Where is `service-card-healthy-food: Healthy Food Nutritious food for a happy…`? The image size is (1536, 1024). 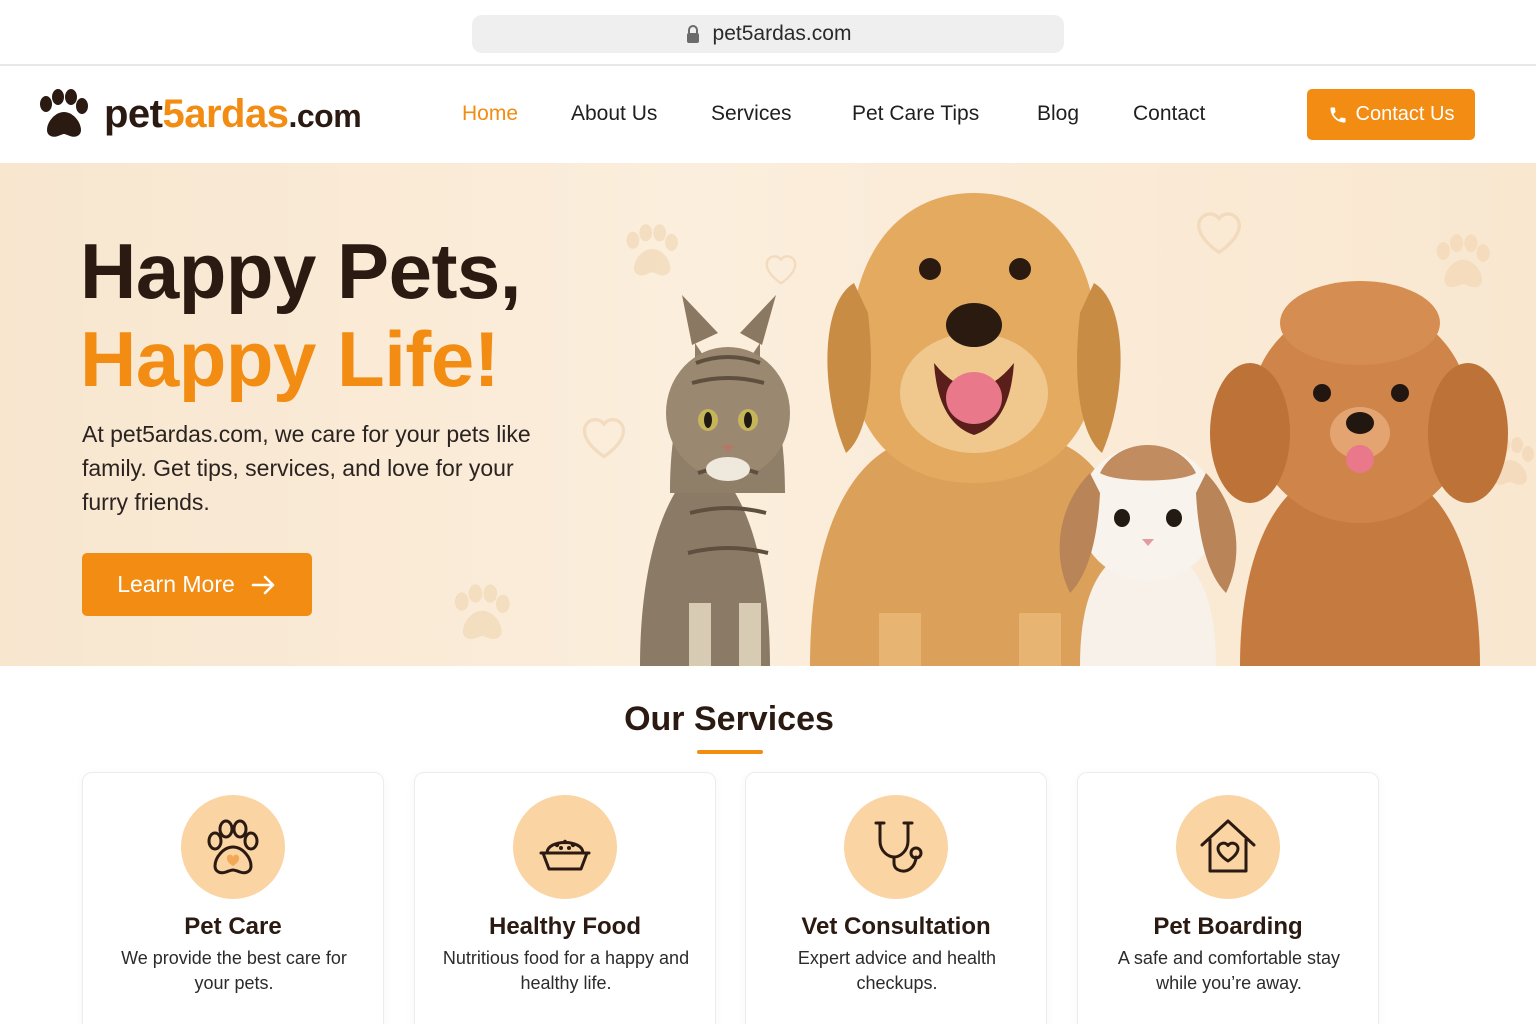 service-card-healthy-food: Healthy Food Nutritious food for a happy… is located at coordinates (565, 898).